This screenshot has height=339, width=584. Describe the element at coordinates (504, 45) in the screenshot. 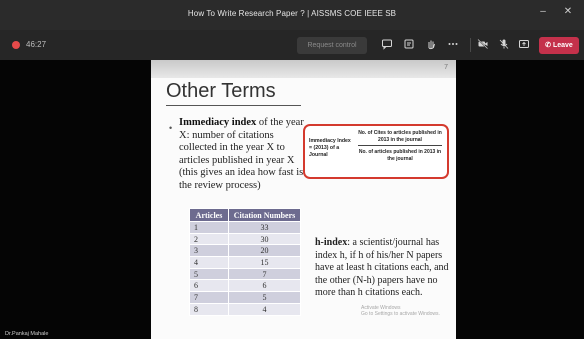

I see `mic-off-icon` at that location.